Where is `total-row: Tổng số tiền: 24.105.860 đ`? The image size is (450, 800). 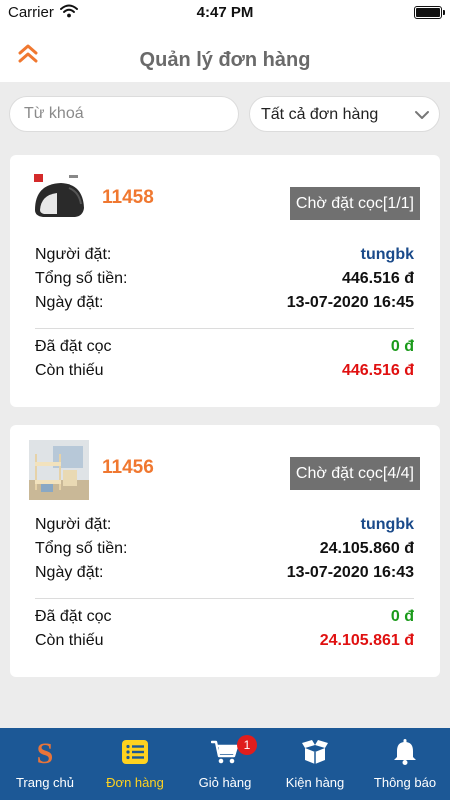
total-row: Tổng số tiền: 24.105.860 đ is located at coordinates (224, 551).